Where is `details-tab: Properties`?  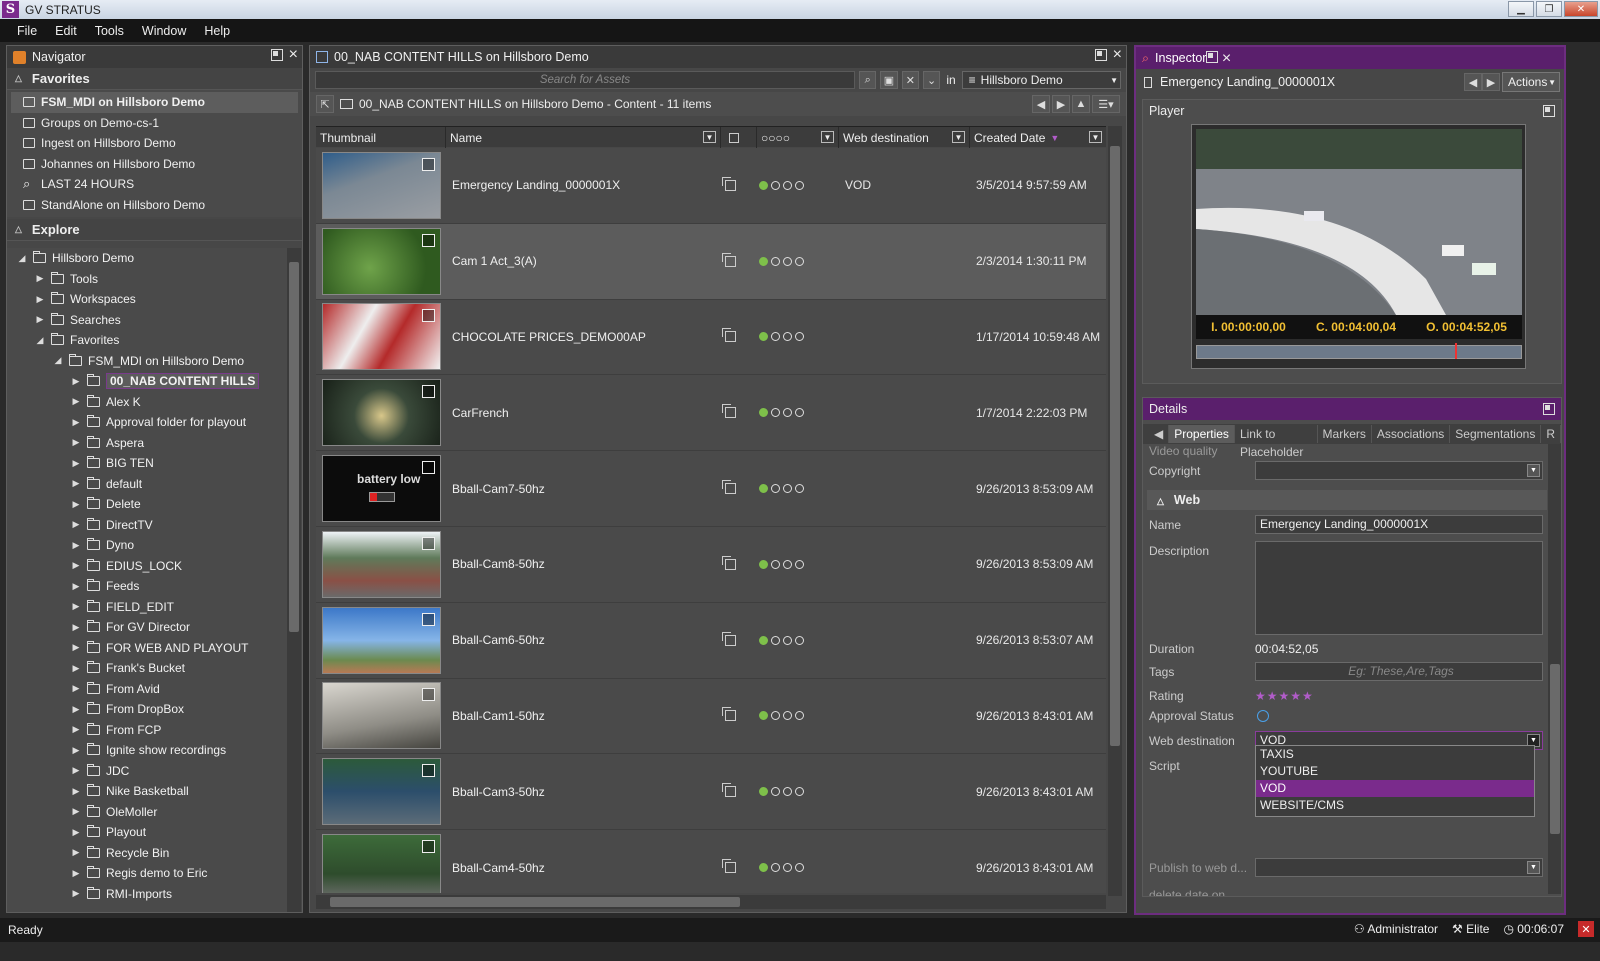
details-tab: Properties is located at coordinates (1202, 434).